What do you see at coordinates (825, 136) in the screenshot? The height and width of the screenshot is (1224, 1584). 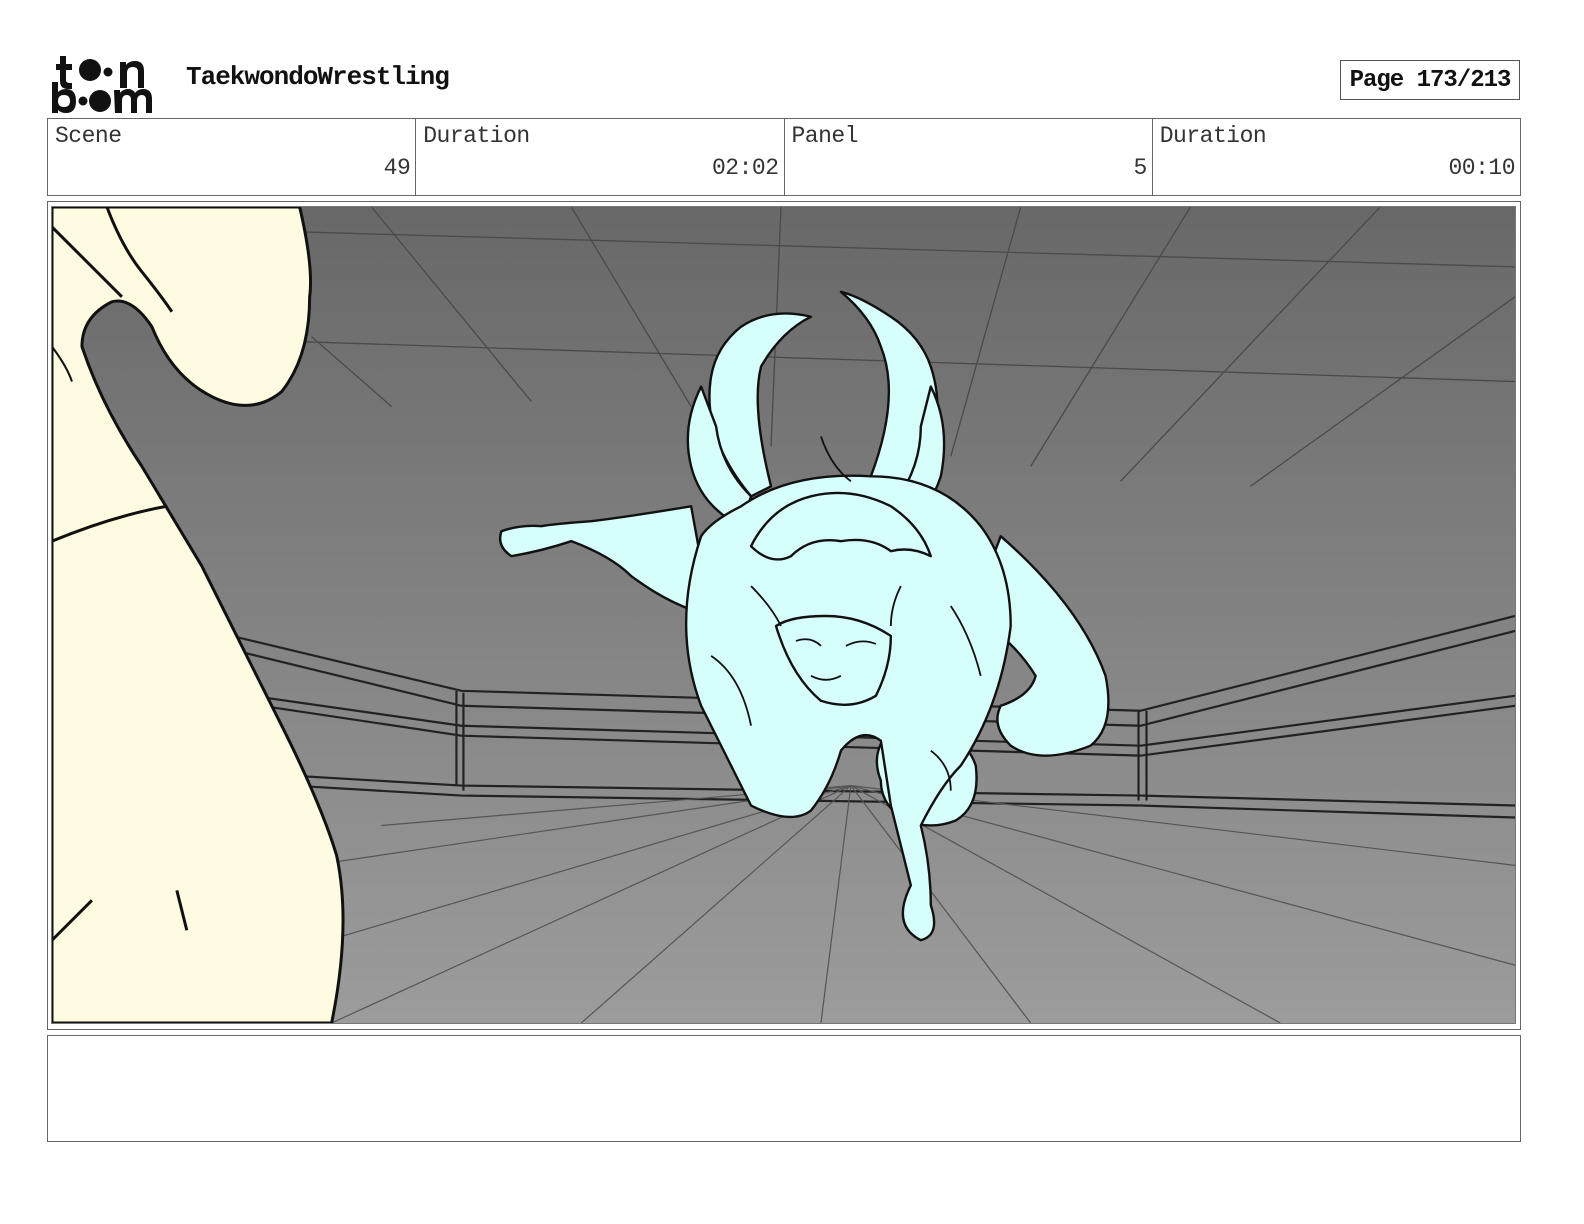 I see `panel-label: Panel` at bounding box center [825, 136].